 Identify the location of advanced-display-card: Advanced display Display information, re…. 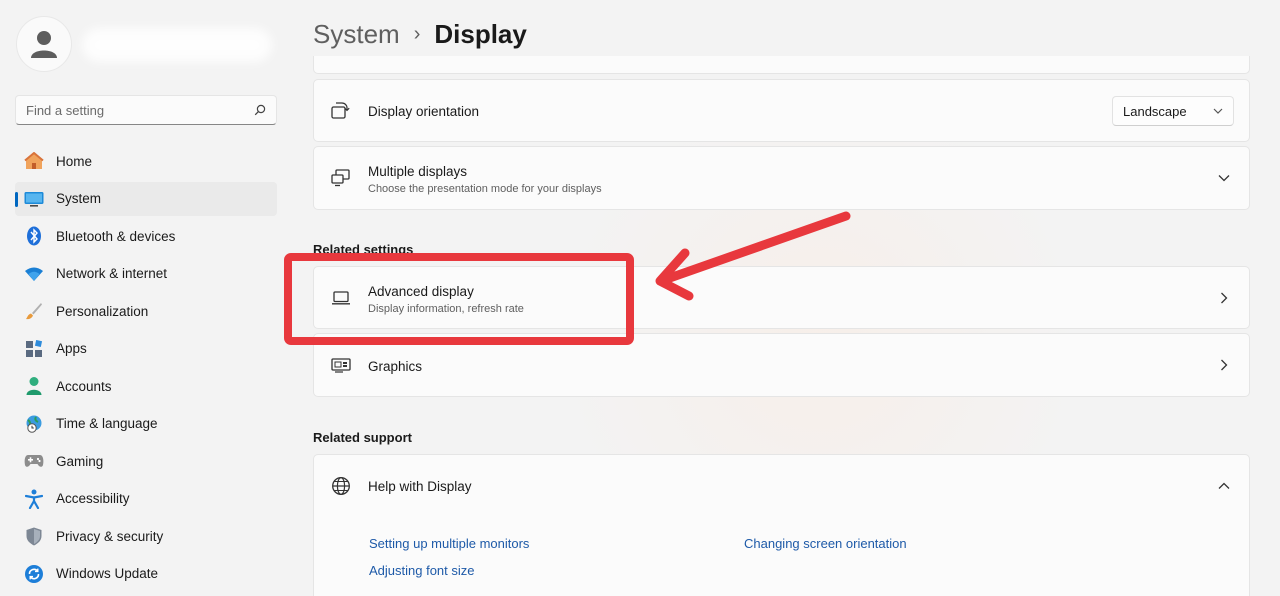
(781, 297).